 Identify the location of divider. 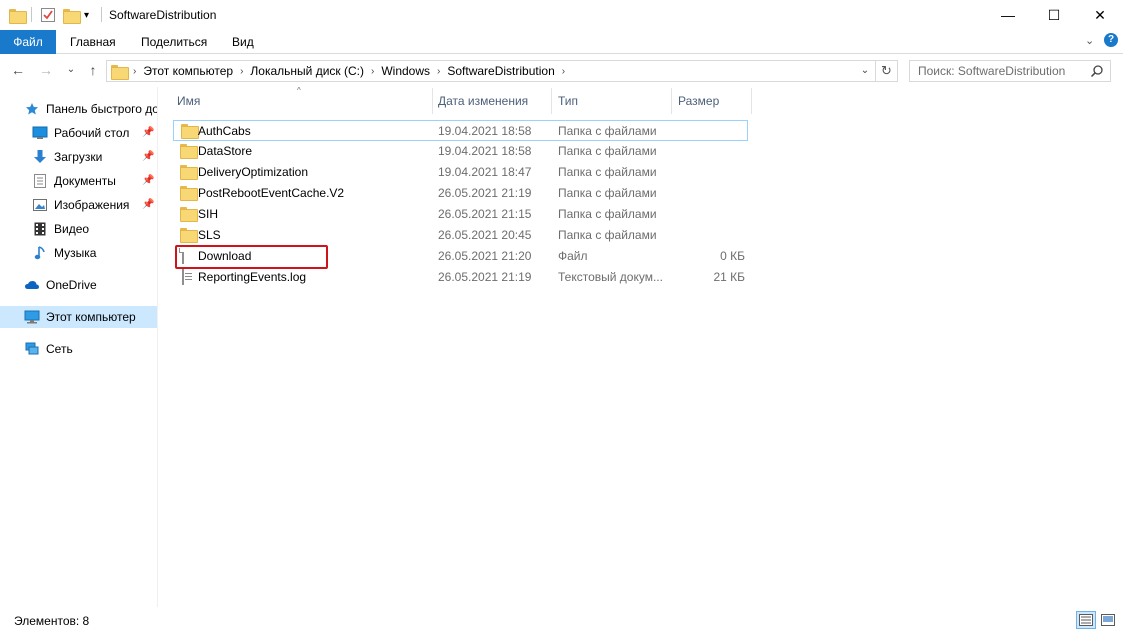
(31, 14).